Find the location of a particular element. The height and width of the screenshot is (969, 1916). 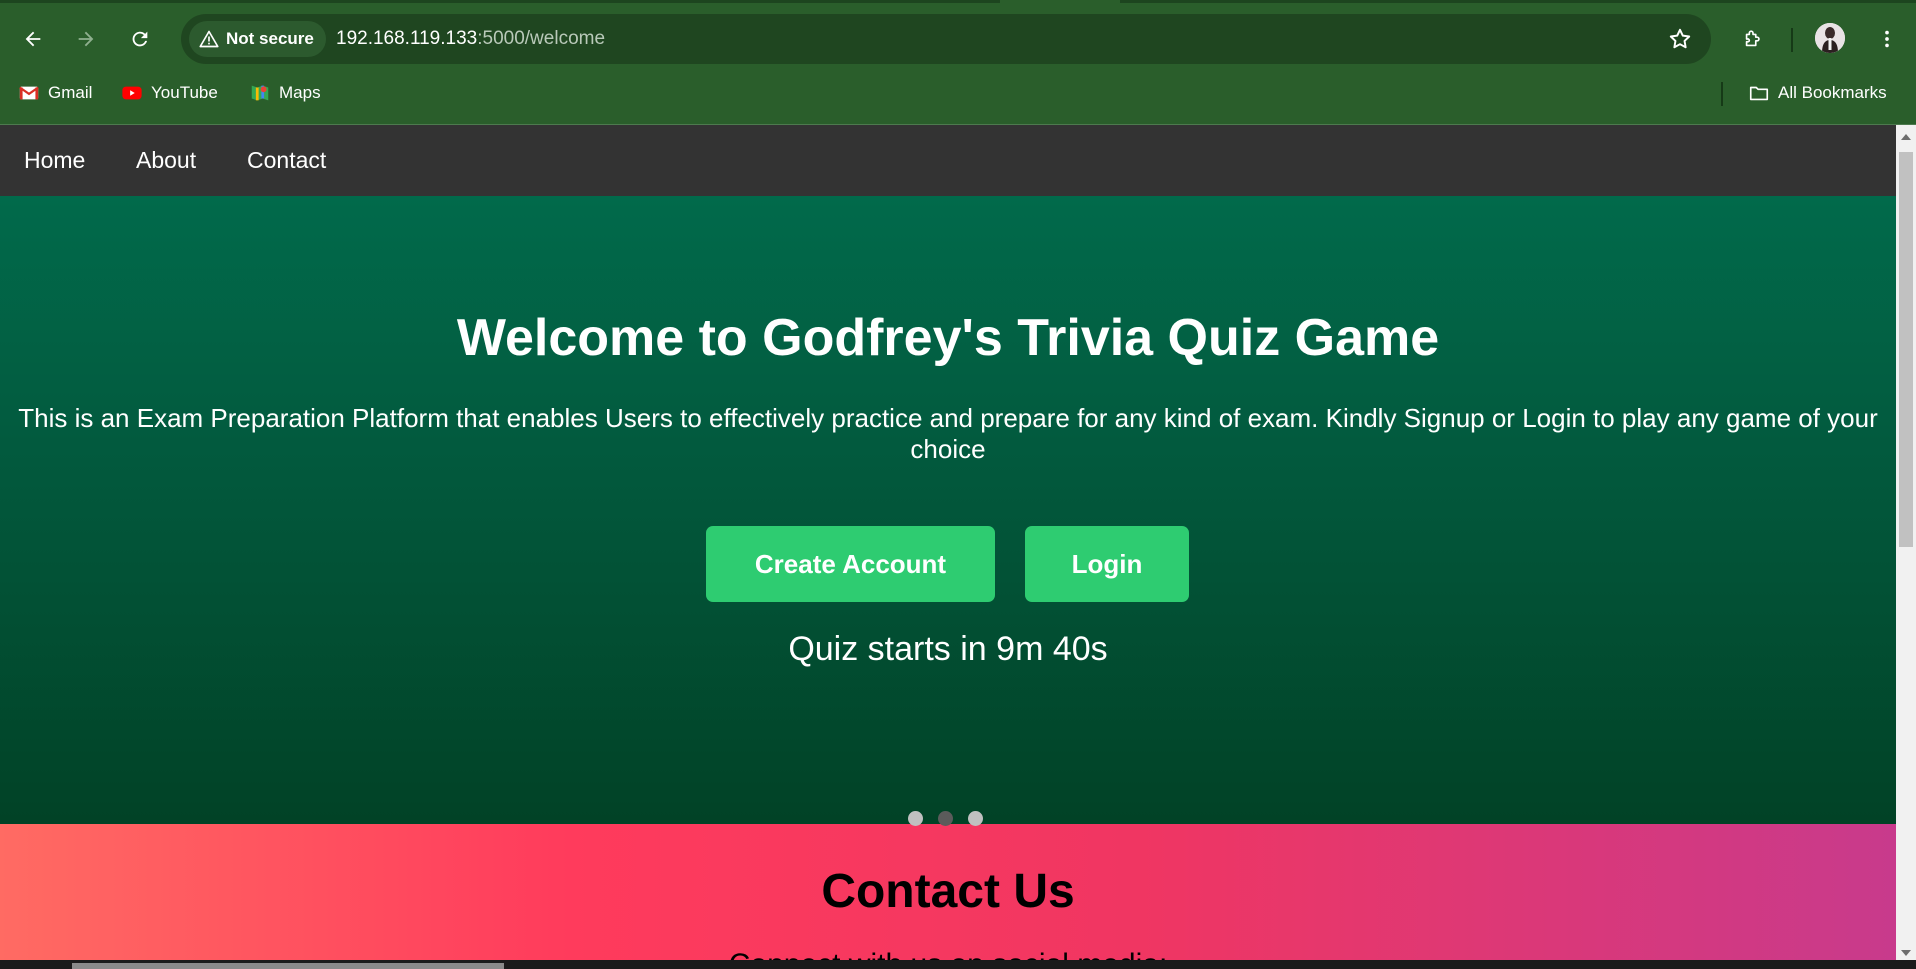

url-path: :5000/welcome is located at coordinates (541, 38).